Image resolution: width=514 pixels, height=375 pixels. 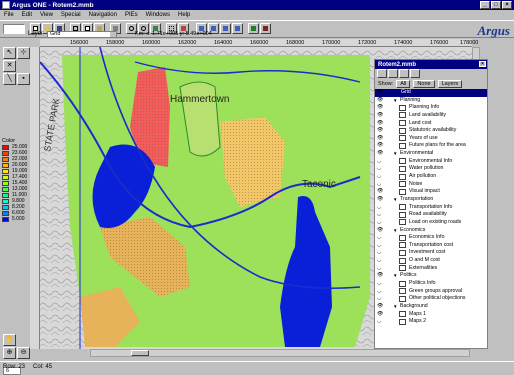 What do you see at coordinates (280, 353) in the screenshot?
I see `horizontal-scrollbar` at bounding box center [280, 353].